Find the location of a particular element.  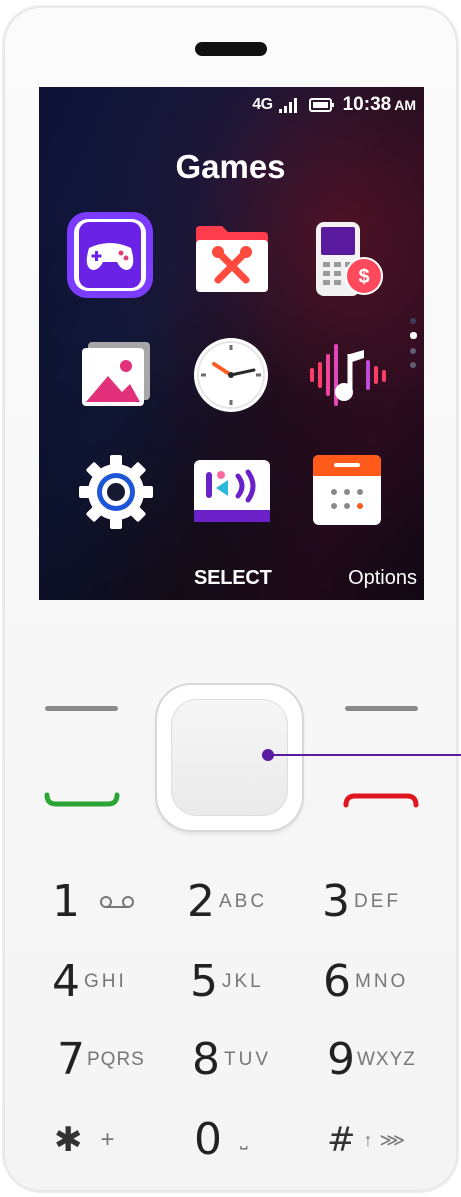

games-icon is located at coordinates (110, 255).